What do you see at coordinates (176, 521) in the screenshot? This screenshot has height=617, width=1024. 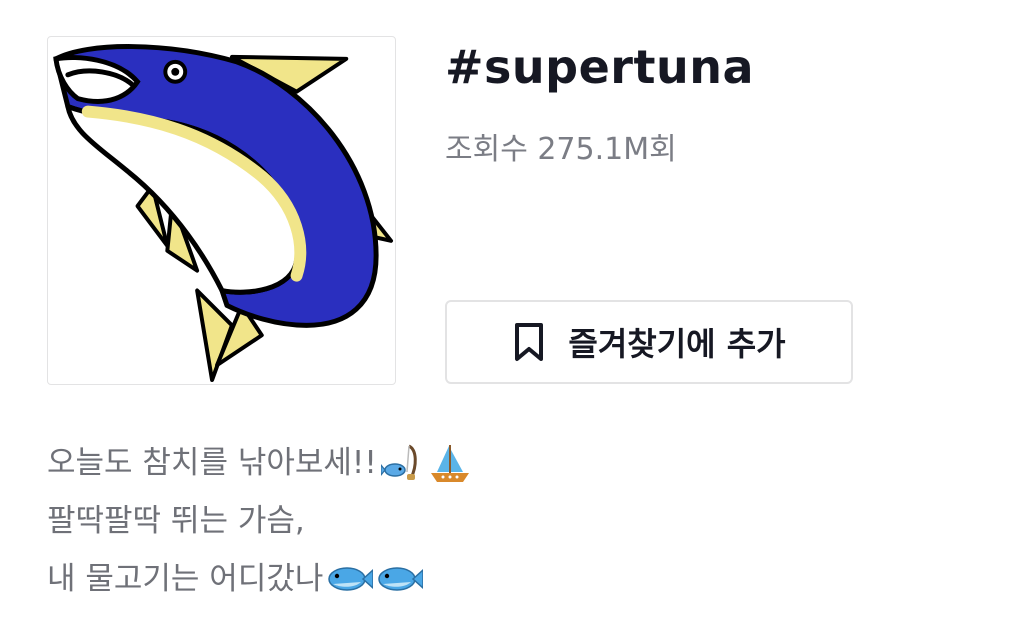 I see `description-line-text: 팔딱팔딱 뛰는 가슴,` at bounding box center [176, 521].